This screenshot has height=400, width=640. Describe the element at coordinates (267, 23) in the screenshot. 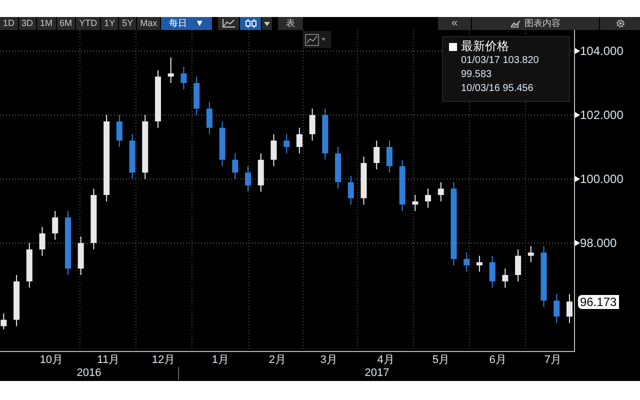

I see `dropdown-caret-icon` at that location.